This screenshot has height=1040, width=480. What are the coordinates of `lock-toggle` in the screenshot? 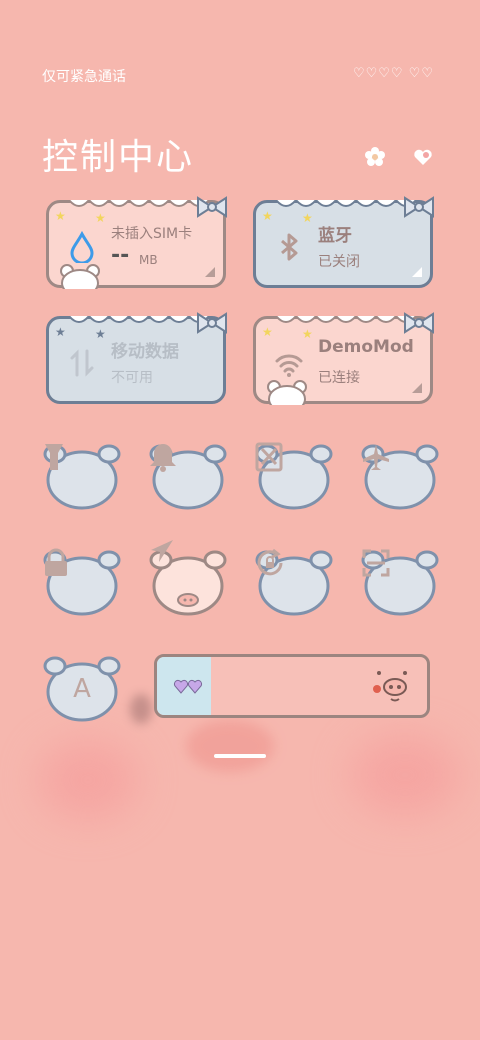 It's located at (82, 583).